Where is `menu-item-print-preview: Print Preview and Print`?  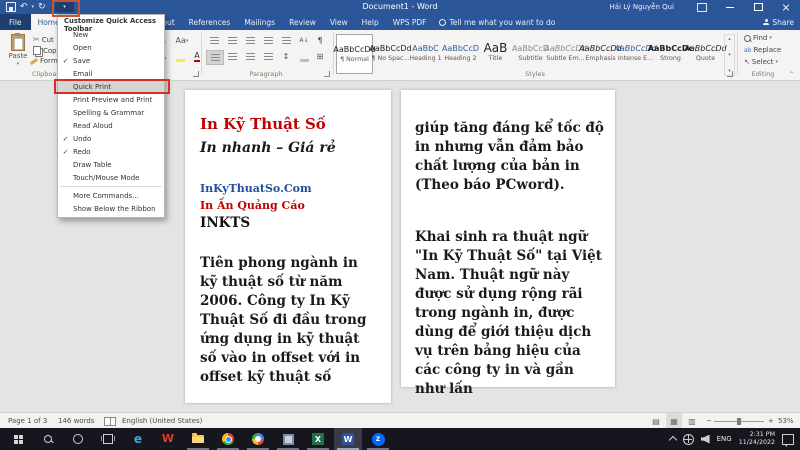
menu-item-print-preview: Print Preview and Print is located at coordinates (111, 99).